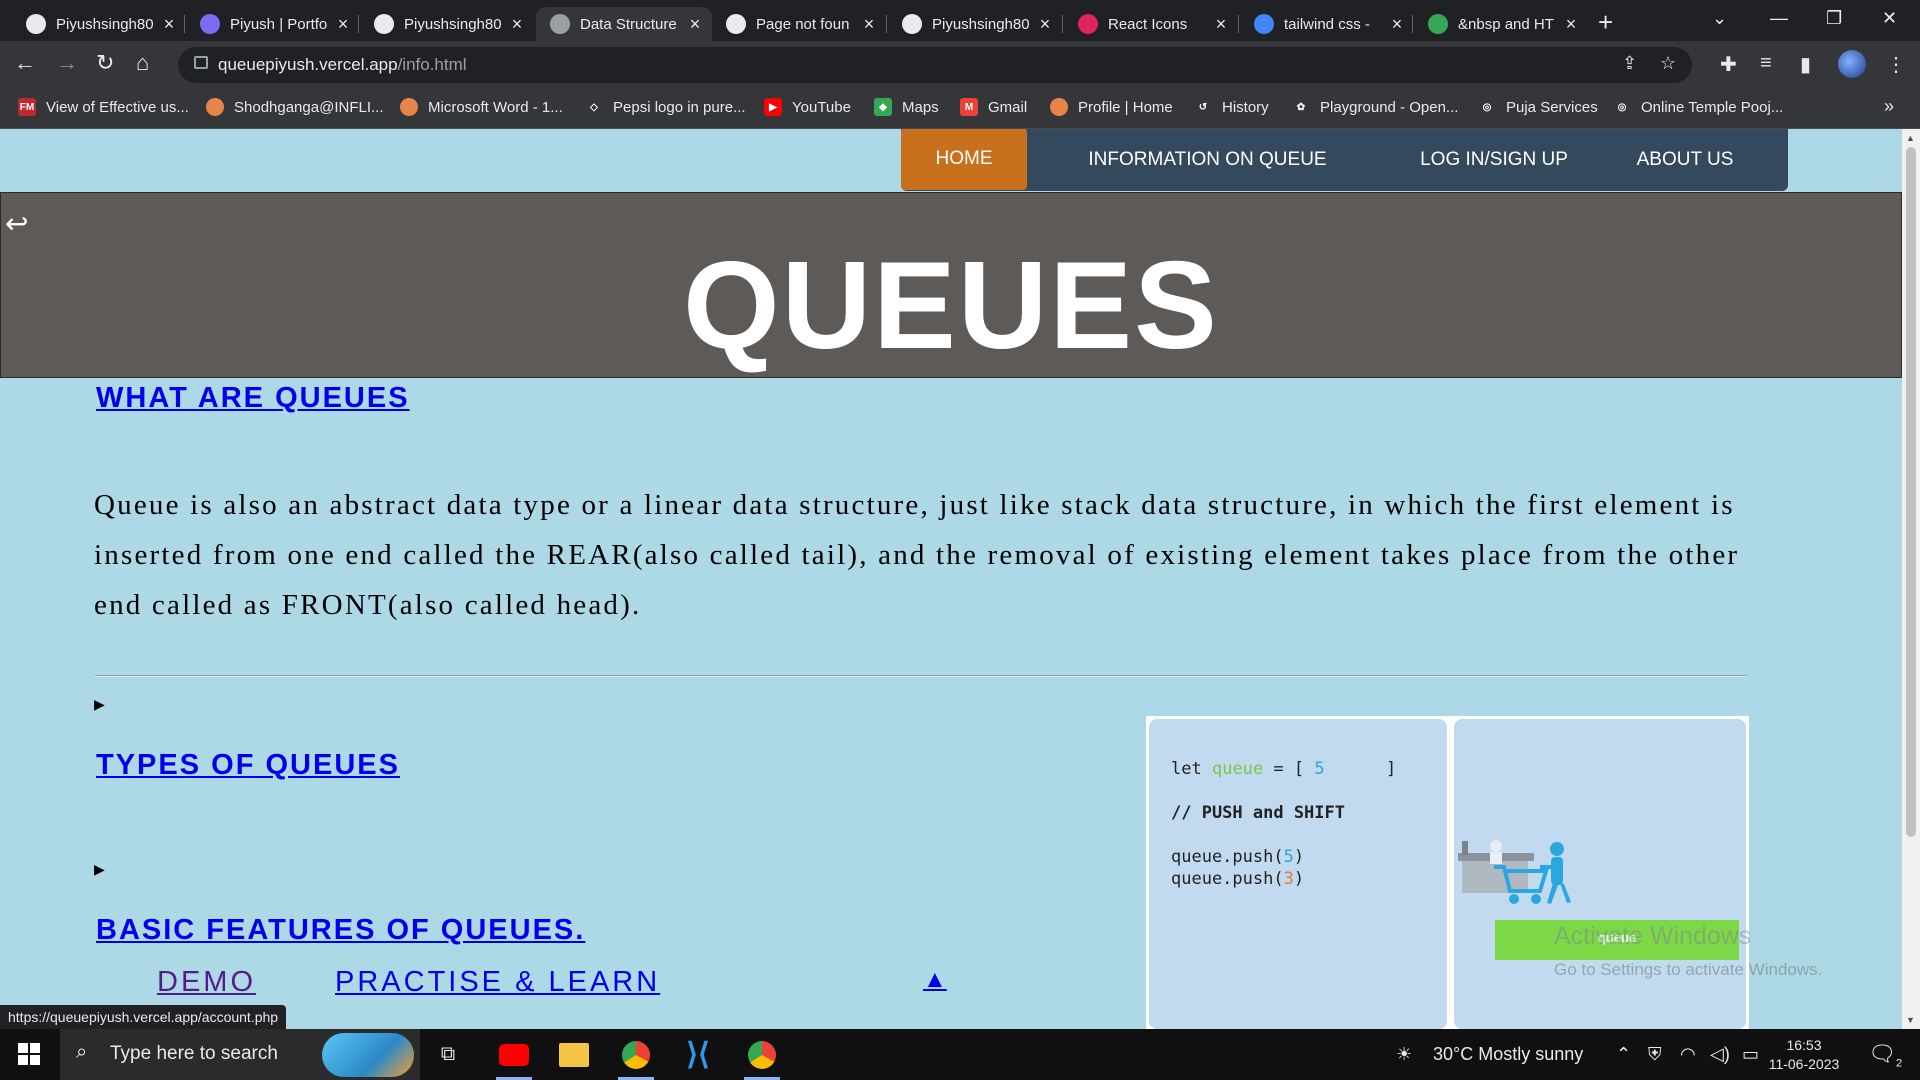 The image size is (1920, 1080). Describe the element at coordinates (99, 869) in the screenshot. I see `features-disclosure-triangle: ▶` at that location.